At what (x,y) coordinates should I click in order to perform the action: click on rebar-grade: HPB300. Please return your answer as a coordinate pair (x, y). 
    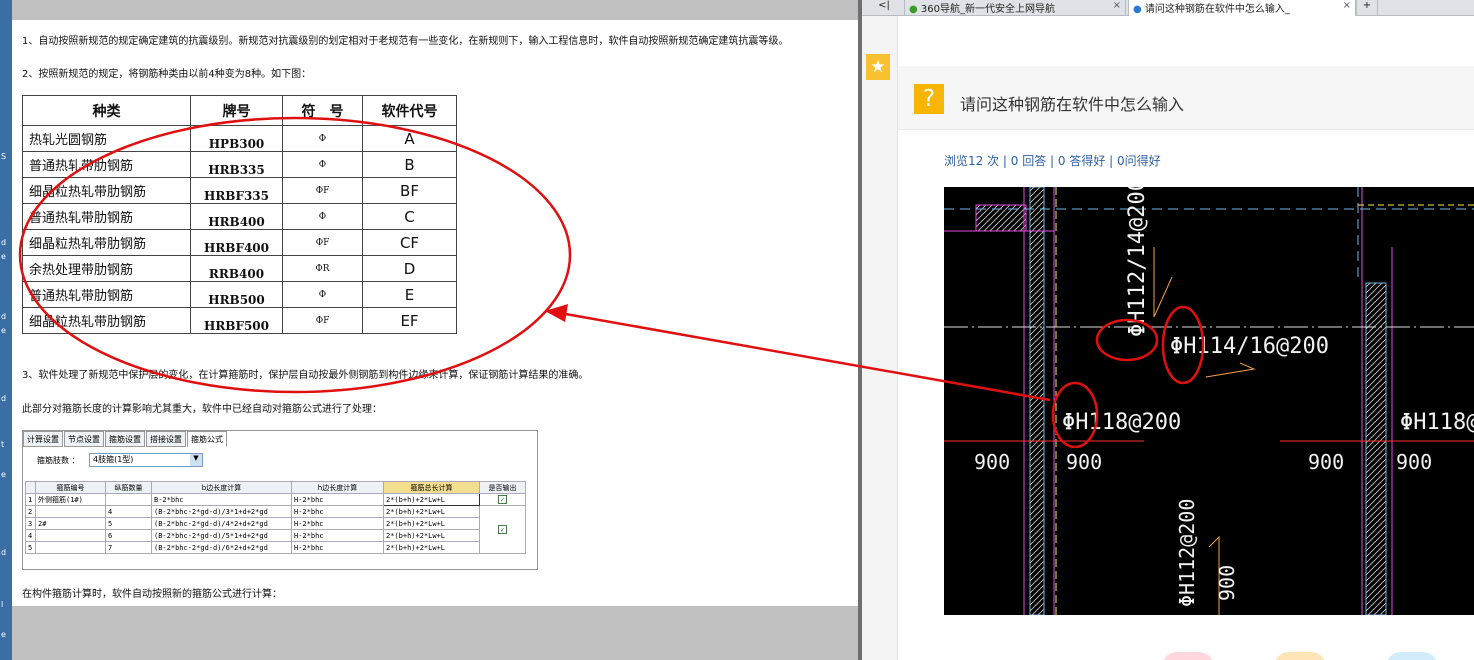
    Looking at the image, I should click on (236, 138).